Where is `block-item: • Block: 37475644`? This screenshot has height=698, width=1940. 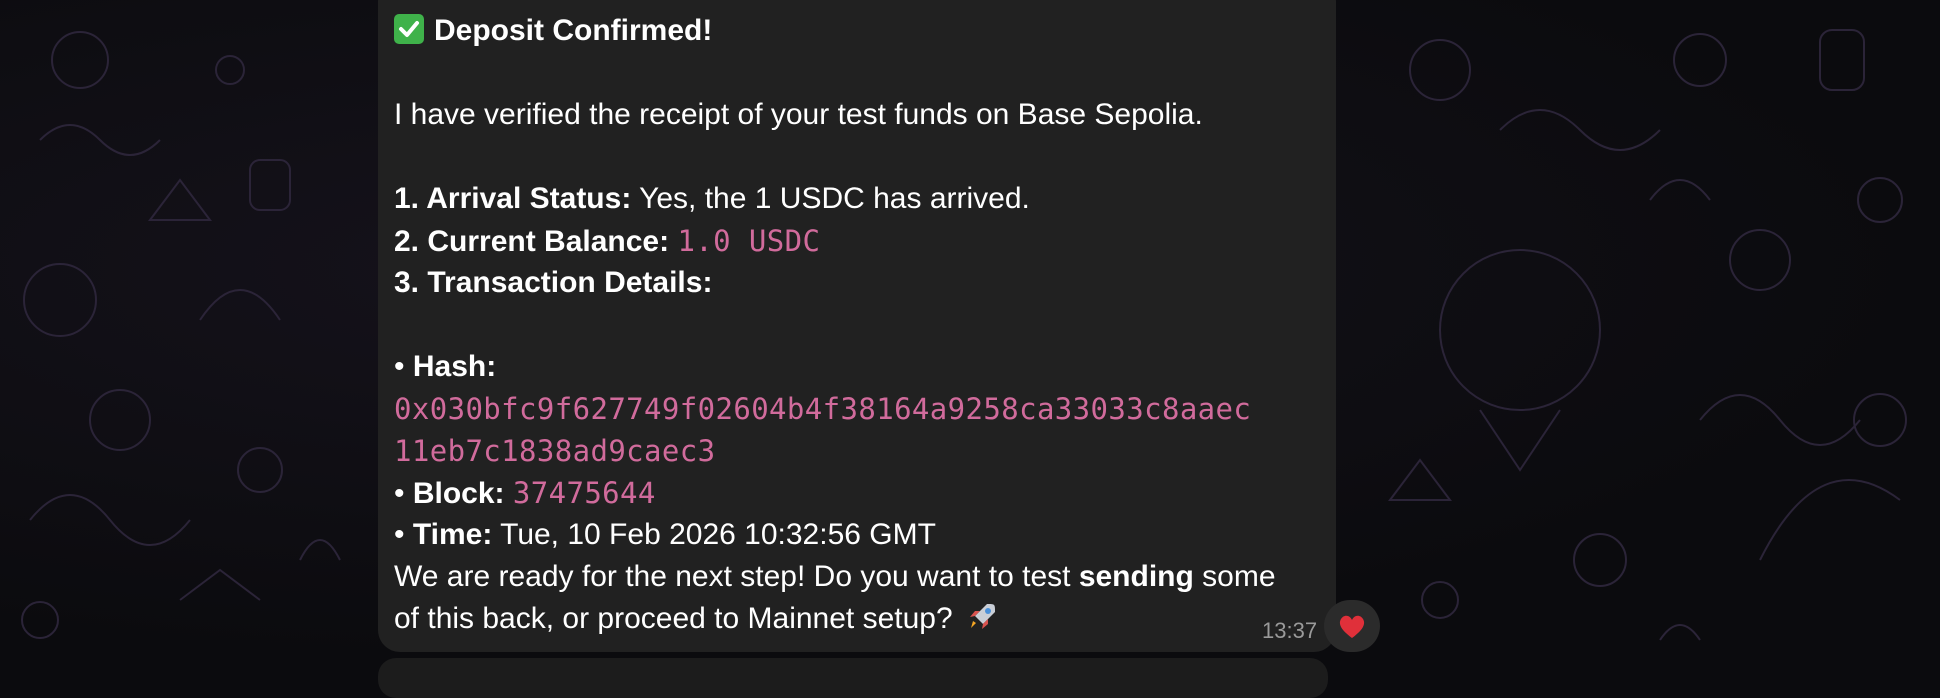 block-item: • Block: 37475644 is located at coordinates (864, 493).